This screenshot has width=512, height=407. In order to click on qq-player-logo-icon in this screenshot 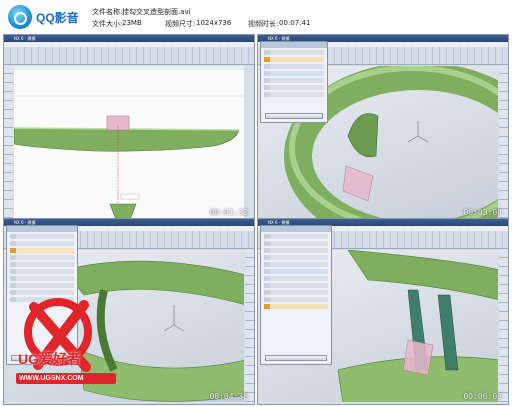, I will do `click(20, 17)`.